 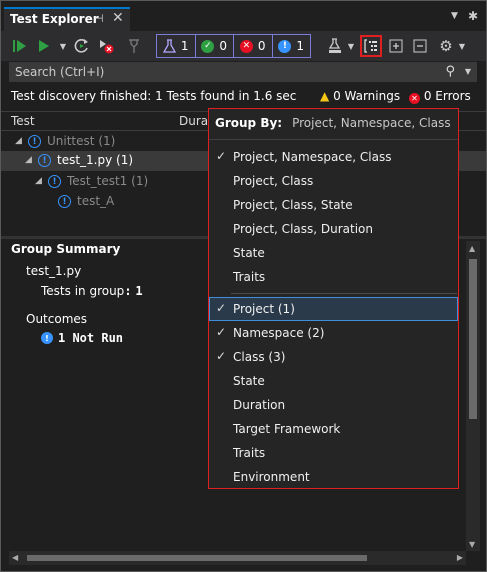 I want to click on menu-item-preset-state: State, so click(x=333, y=253).